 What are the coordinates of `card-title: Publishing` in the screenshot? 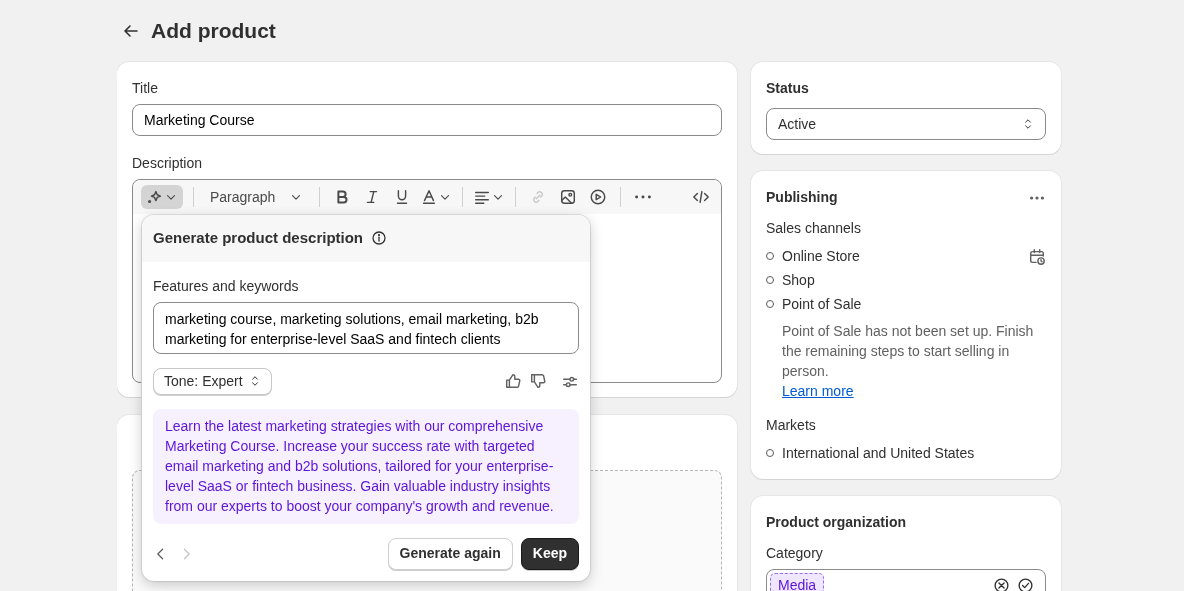 It's located at (802, 197).